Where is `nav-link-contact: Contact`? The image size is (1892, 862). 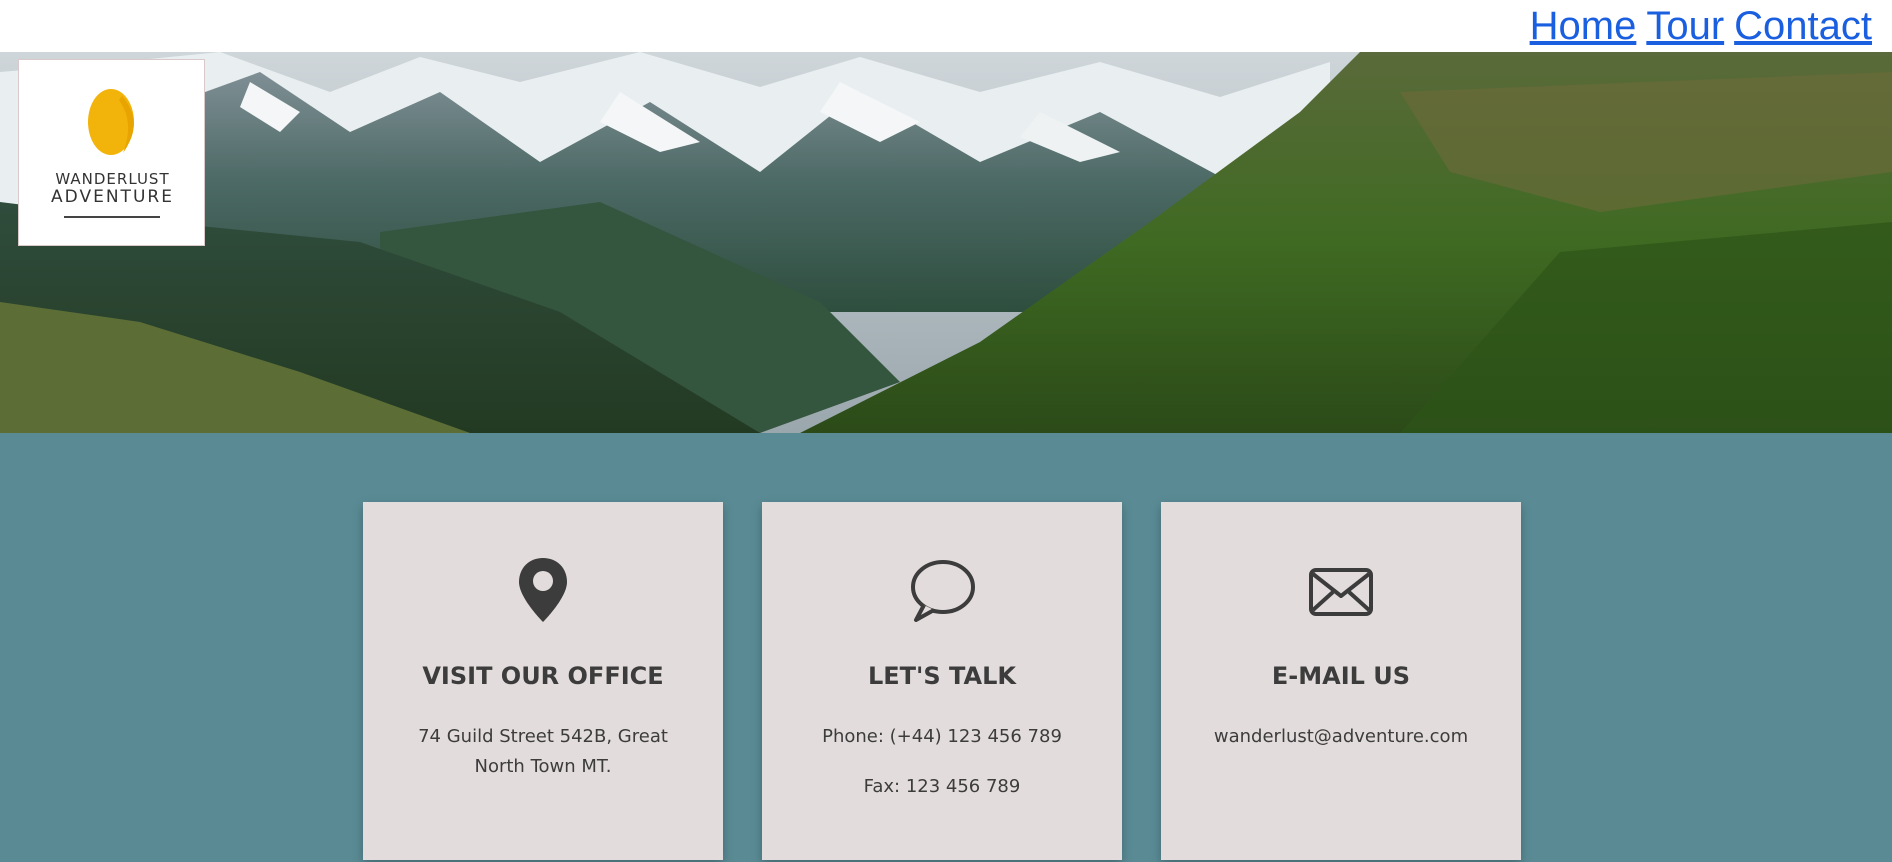 nav-link-contact: Contact is located at coordinates (1803, 26).